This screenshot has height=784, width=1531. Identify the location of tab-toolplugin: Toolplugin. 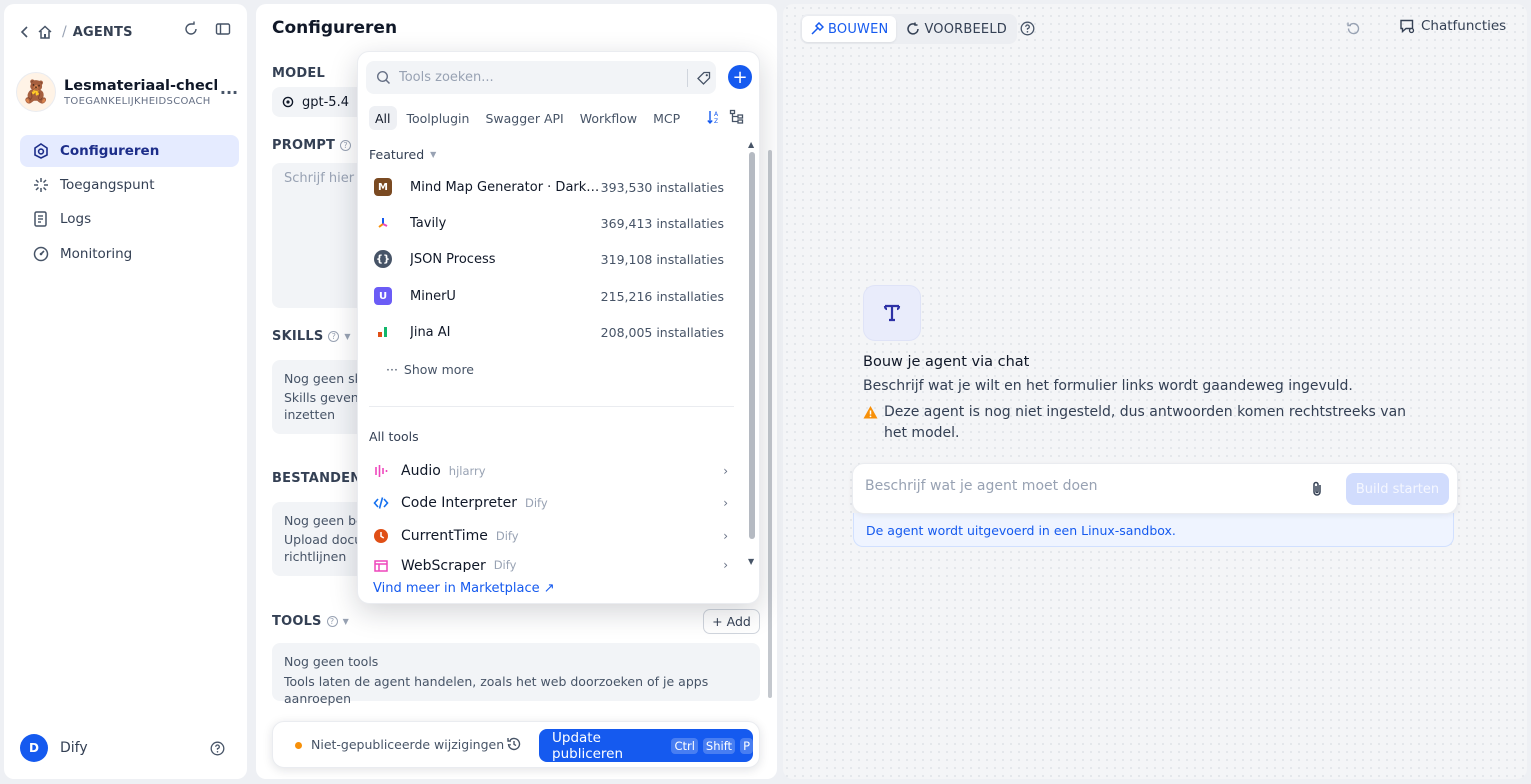
(438, 118).